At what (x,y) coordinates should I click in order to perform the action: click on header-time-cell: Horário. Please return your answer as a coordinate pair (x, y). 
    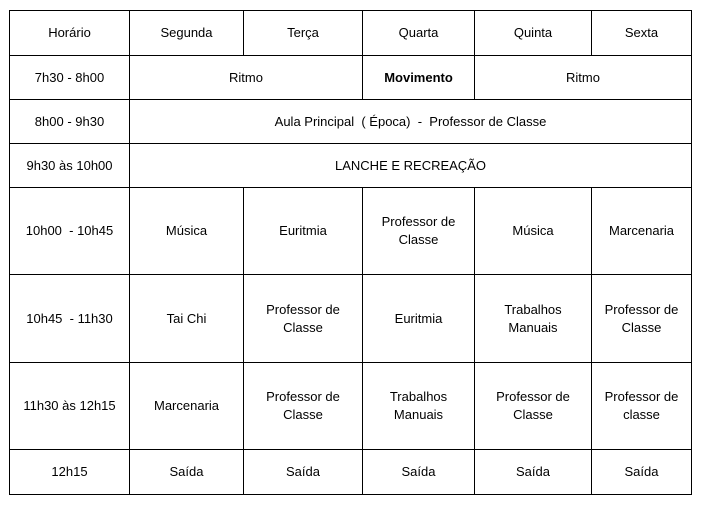
    Looking at the image, I should click on (69, 33).